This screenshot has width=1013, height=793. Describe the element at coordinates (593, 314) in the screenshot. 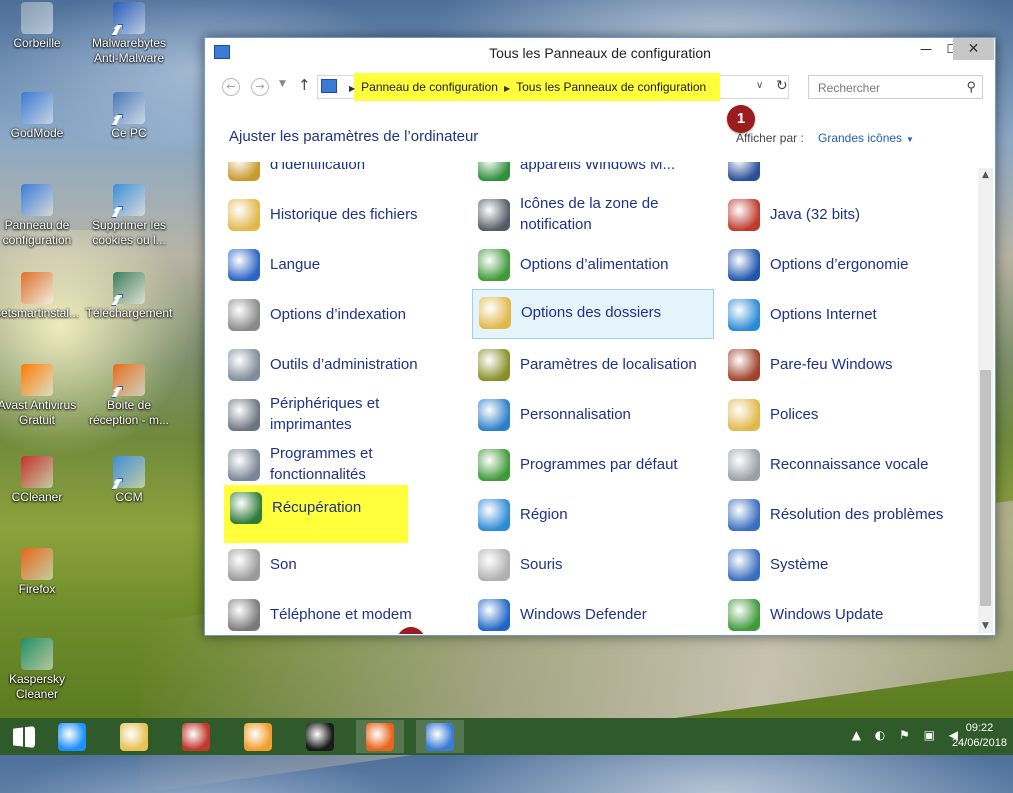

I see `control-panel-item: Options des dossiers` at that location.